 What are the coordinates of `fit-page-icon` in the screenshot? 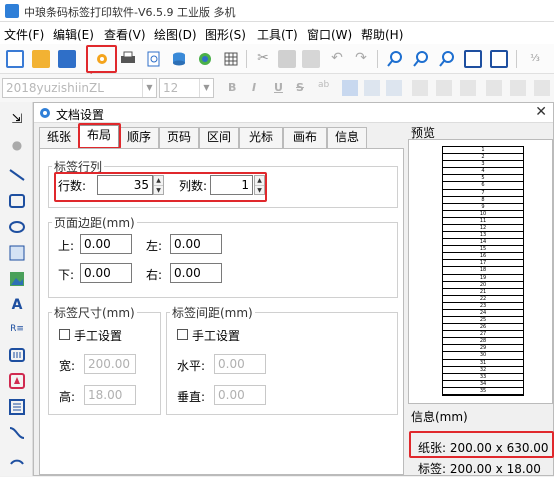 It's located at (473, 59).